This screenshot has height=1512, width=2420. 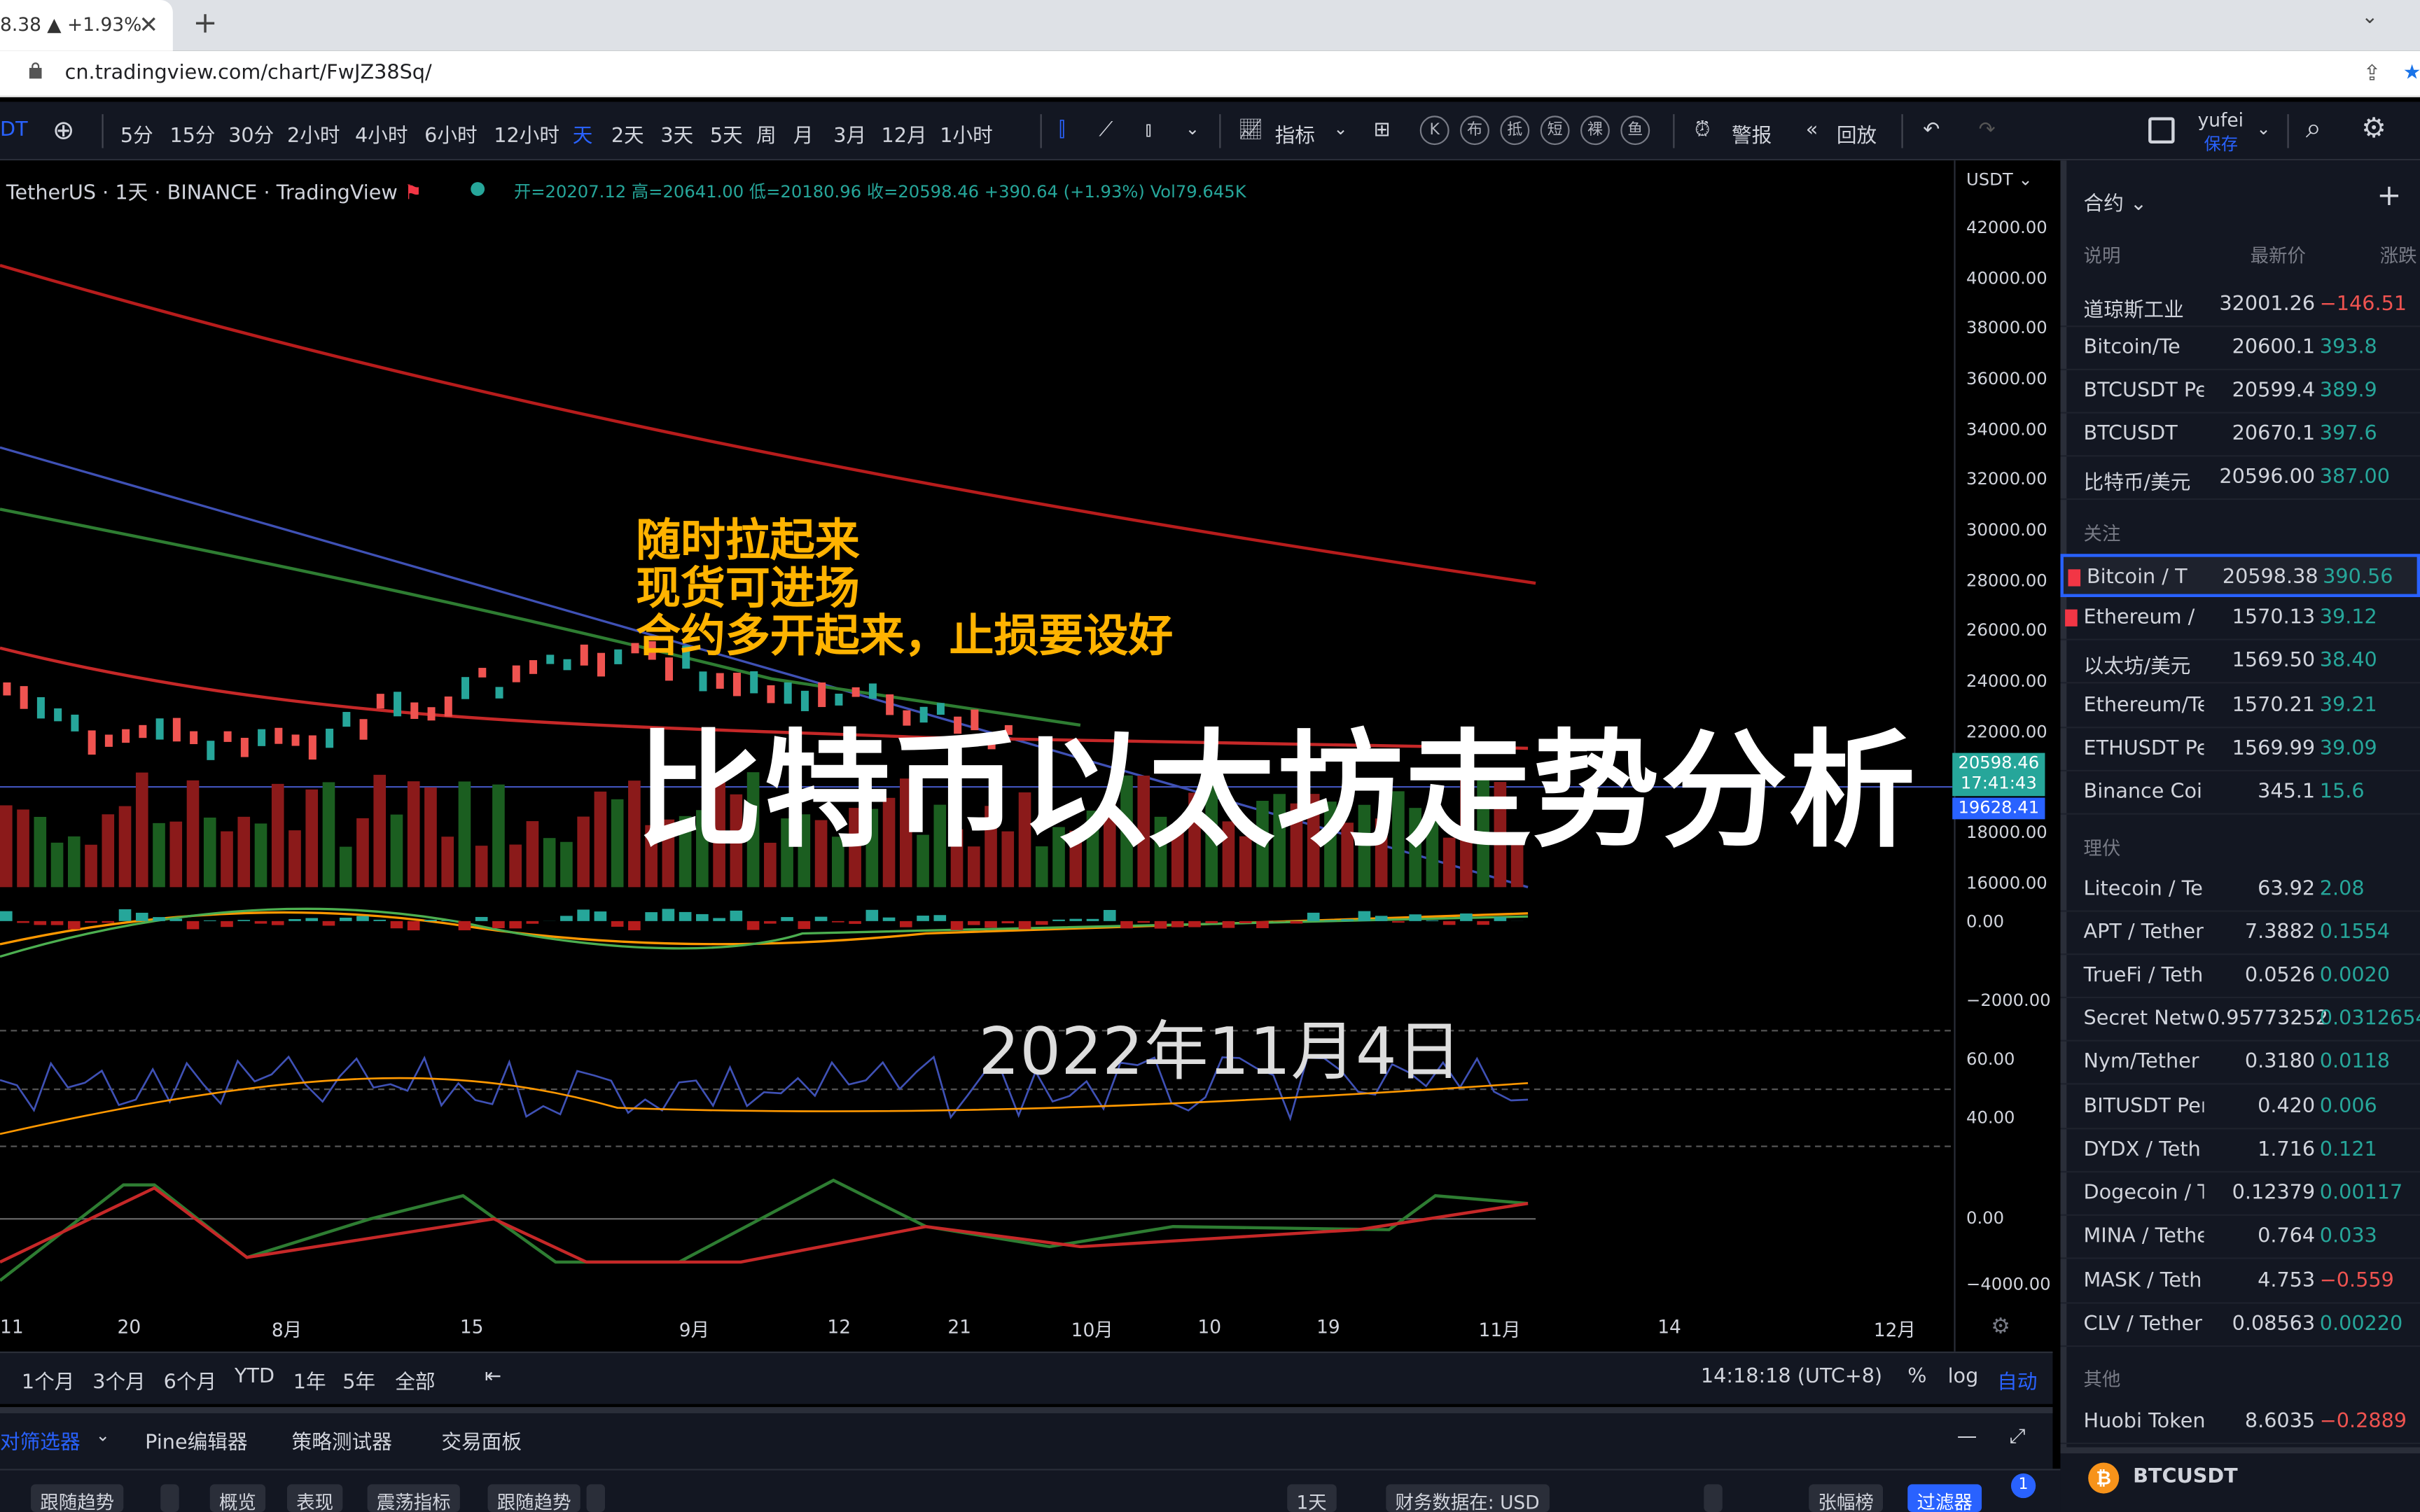 I want to click on watchlist-row: 道琼斯工业 32001.26 −146.51, so click(x=2240, y=306).